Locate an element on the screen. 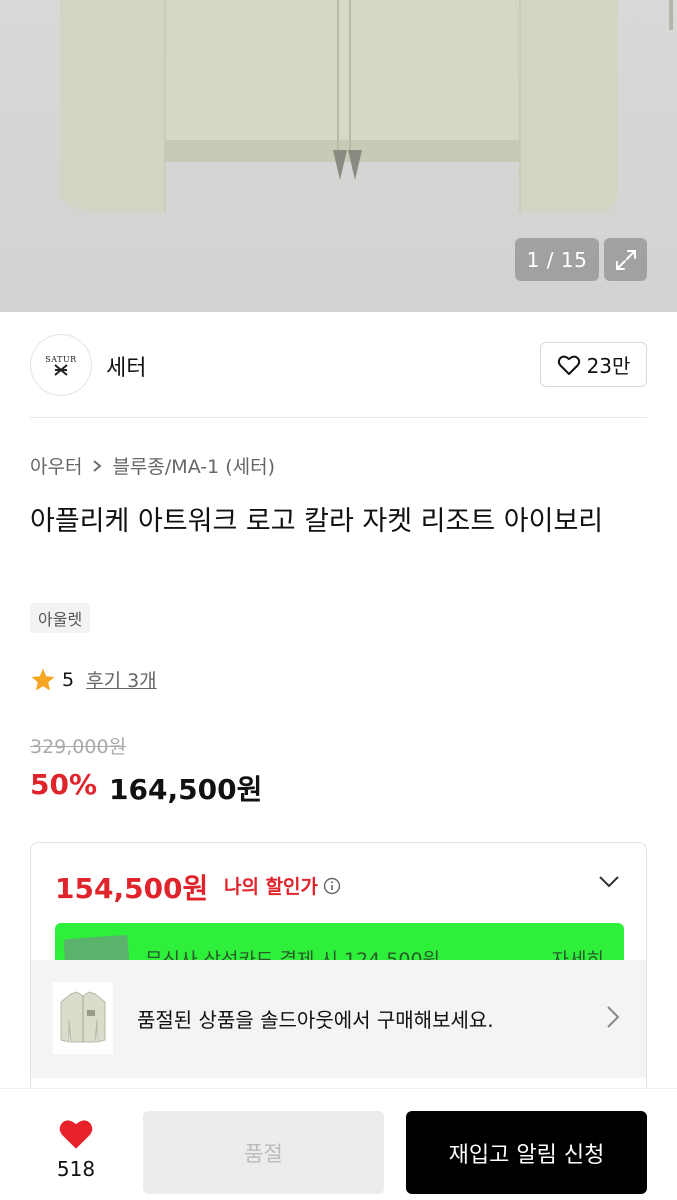  star-icon is located at coordinates (43, 679).